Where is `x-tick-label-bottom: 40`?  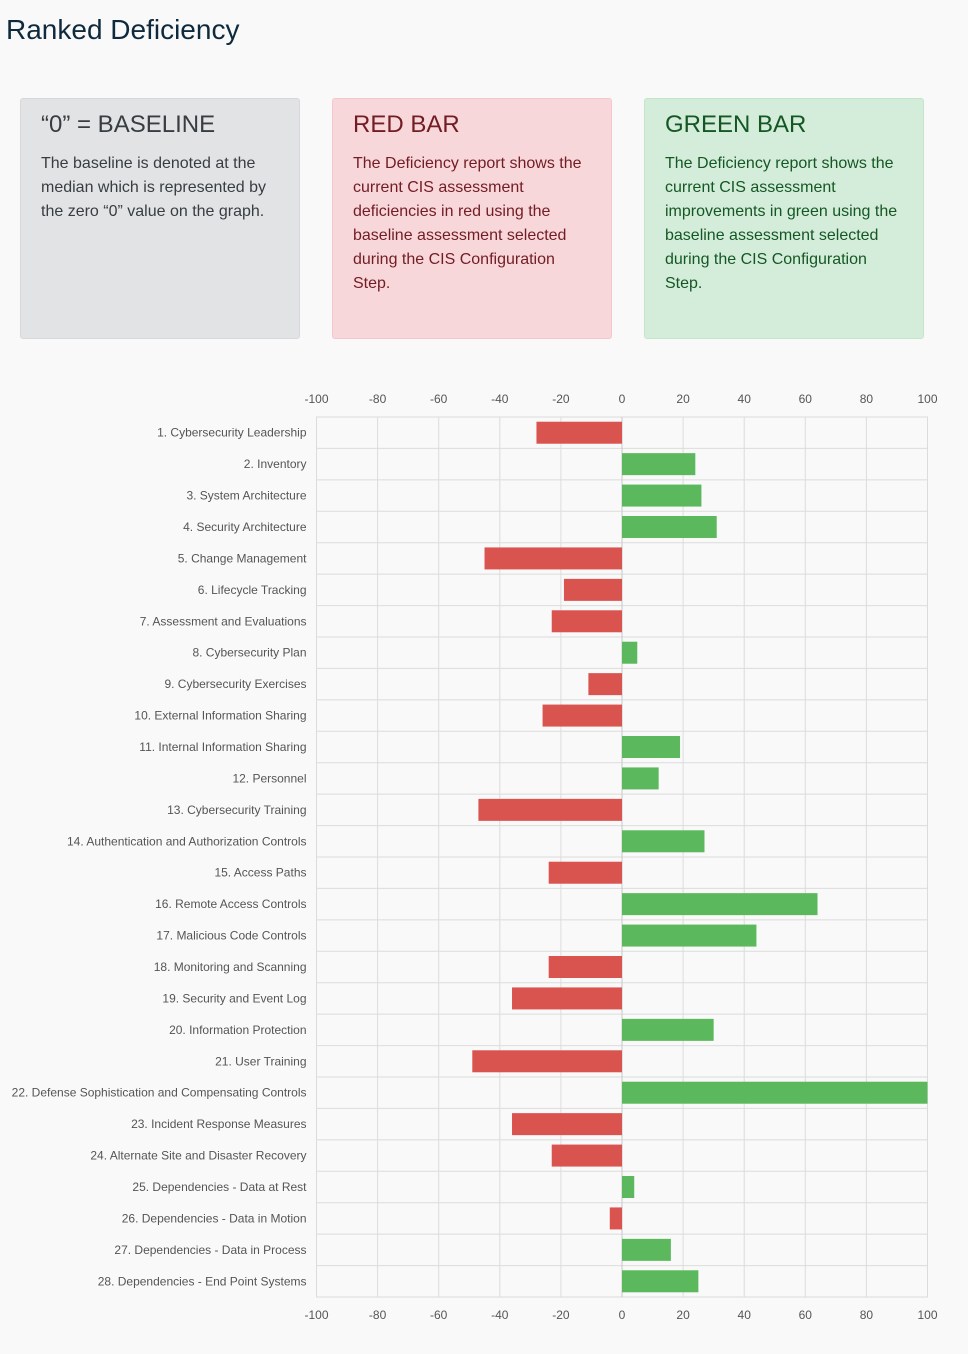 x-tick-label-bottom: 40 is located at coordinates (745, 1315).